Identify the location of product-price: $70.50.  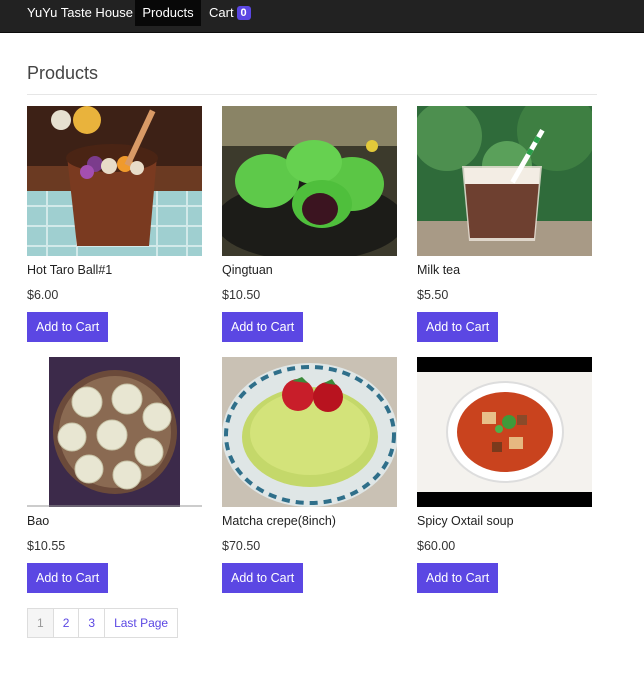
(241, 546).